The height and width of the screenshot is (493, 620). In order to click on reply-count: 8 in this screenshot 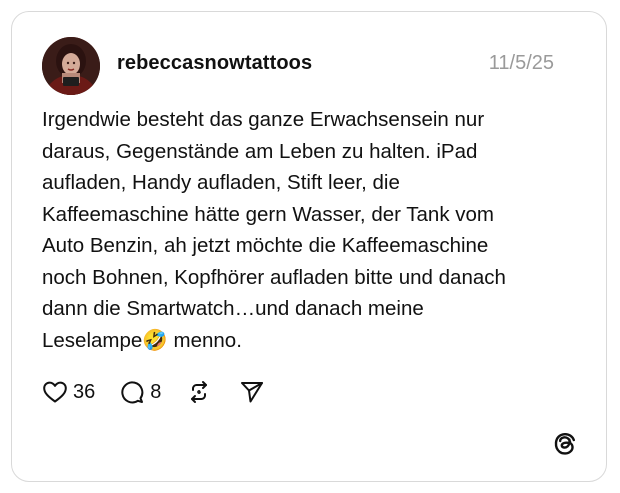, I will do `click(156, 391)`.